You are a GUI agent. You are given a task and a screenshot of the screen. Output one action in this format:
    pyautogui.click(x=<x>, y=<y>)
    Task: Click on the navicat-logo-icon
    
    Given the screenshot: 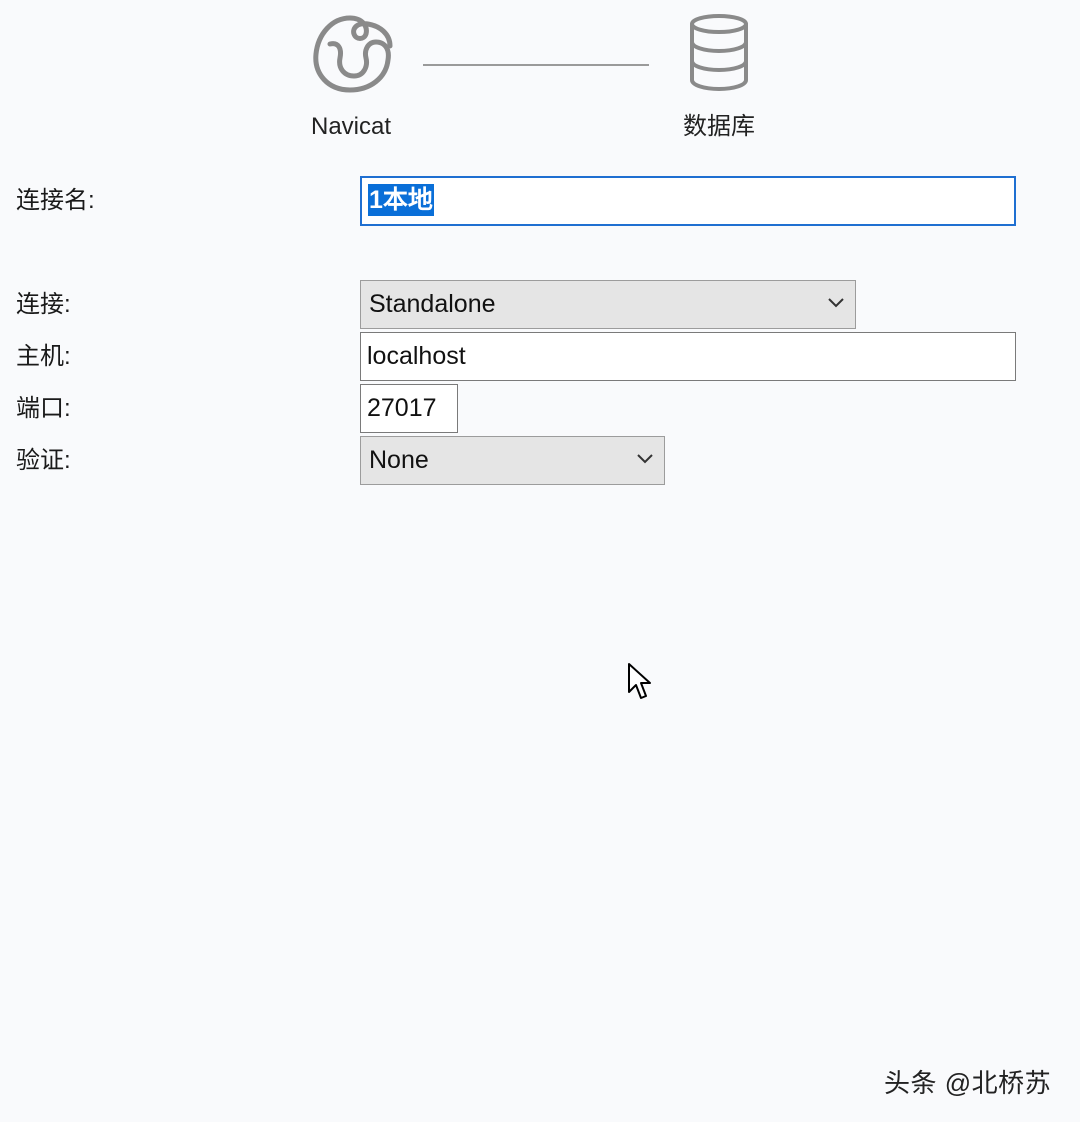 What is the action you would take?
    pyautogui.click(x=353, y=54)
    